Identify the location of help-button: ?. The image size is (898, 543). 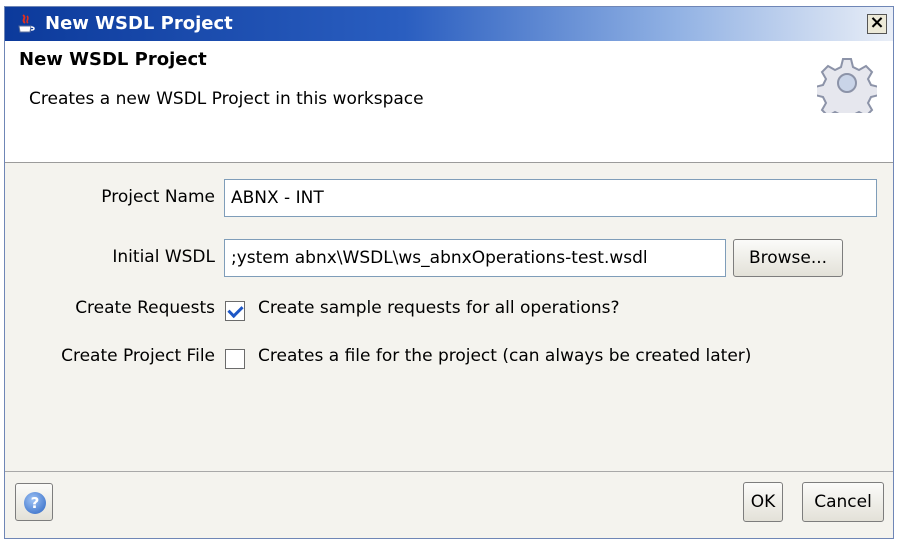
(34, 502).